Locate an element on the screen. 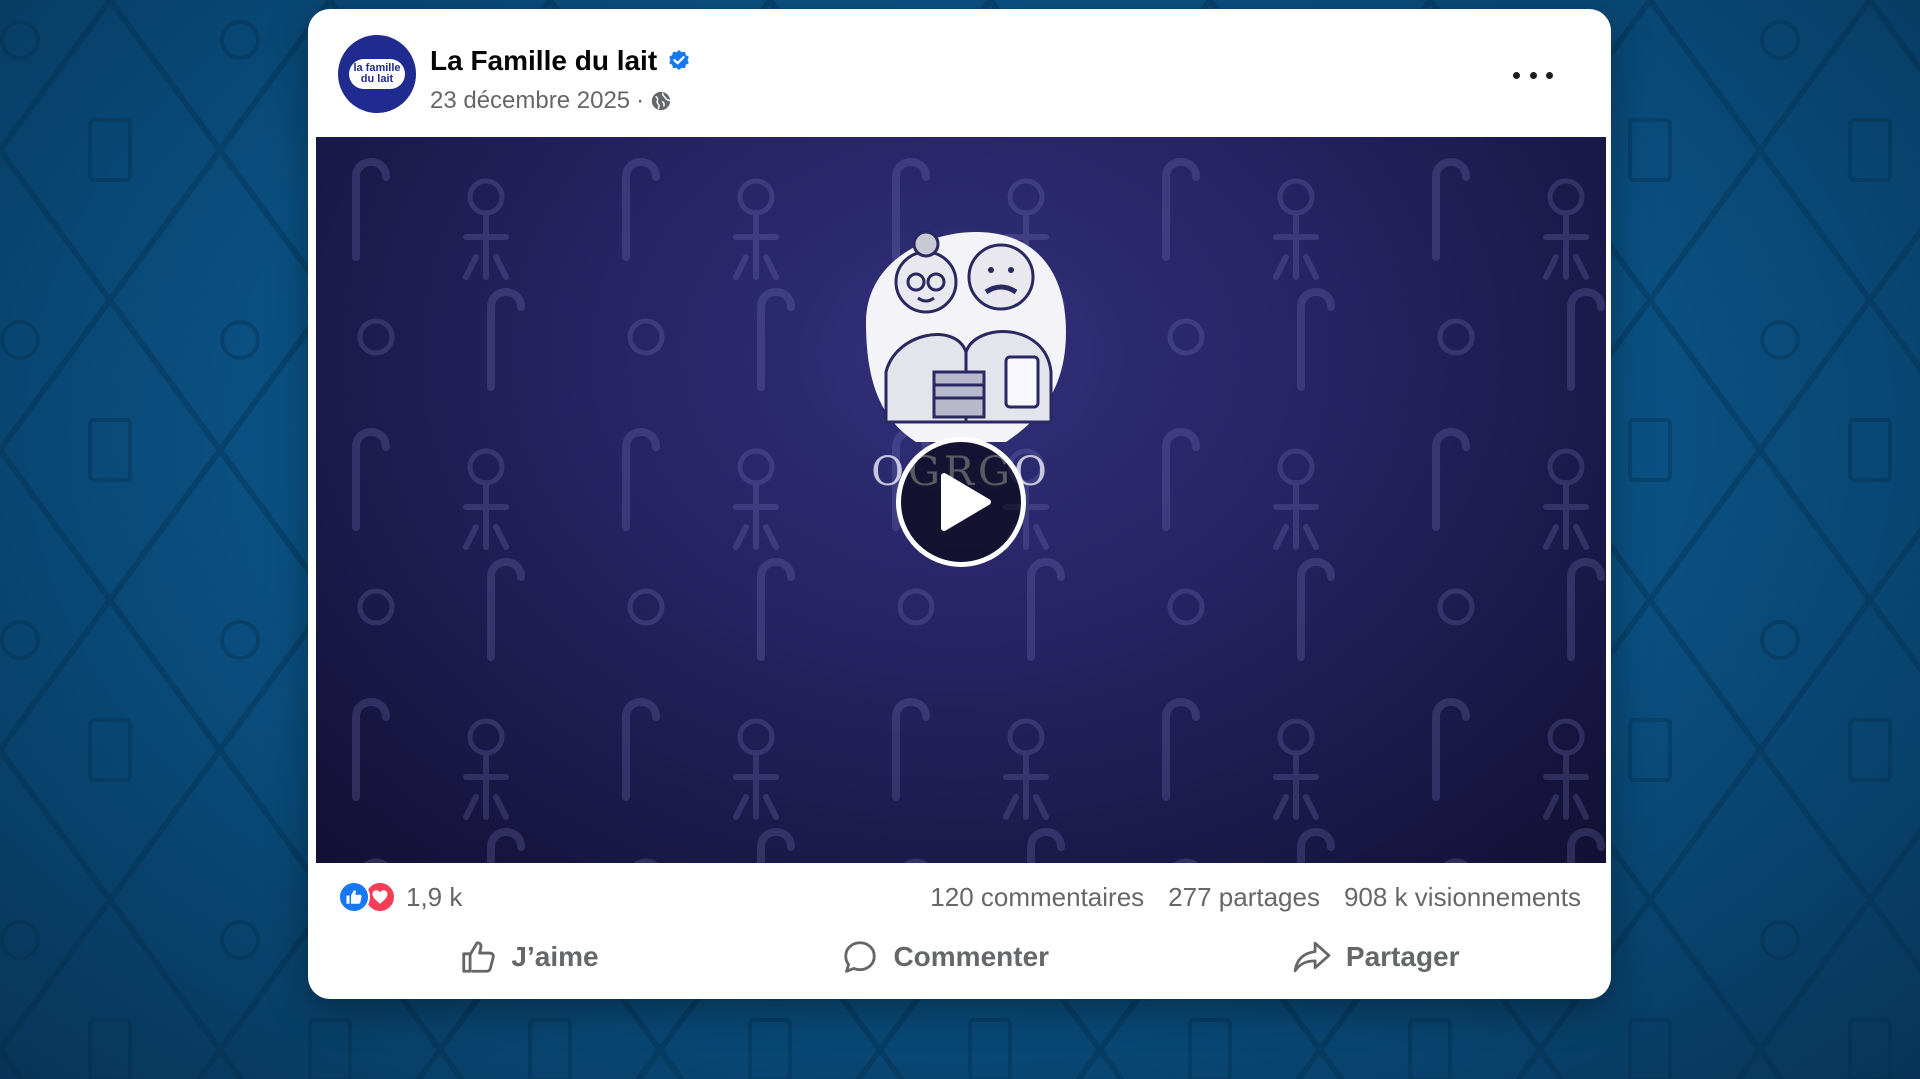 The width and height of the screenshot is (1920, 1079). page-name: La Famille du lait is located at coordinates (560, 61).